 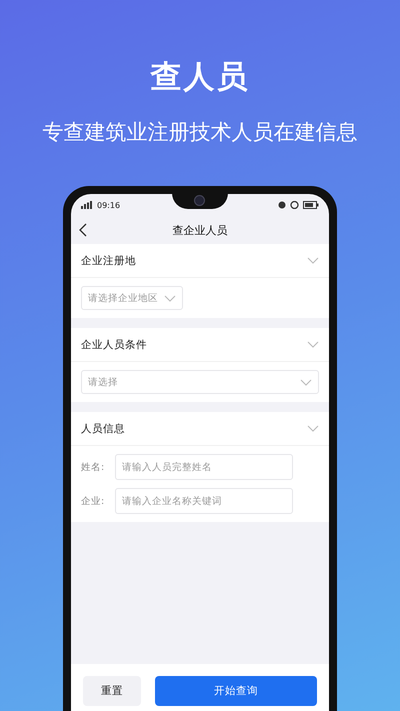 What do you see at coordinates (112, 691) in the screenshot?
I see `reset-button: 重置` at bounding box center [112, 691].